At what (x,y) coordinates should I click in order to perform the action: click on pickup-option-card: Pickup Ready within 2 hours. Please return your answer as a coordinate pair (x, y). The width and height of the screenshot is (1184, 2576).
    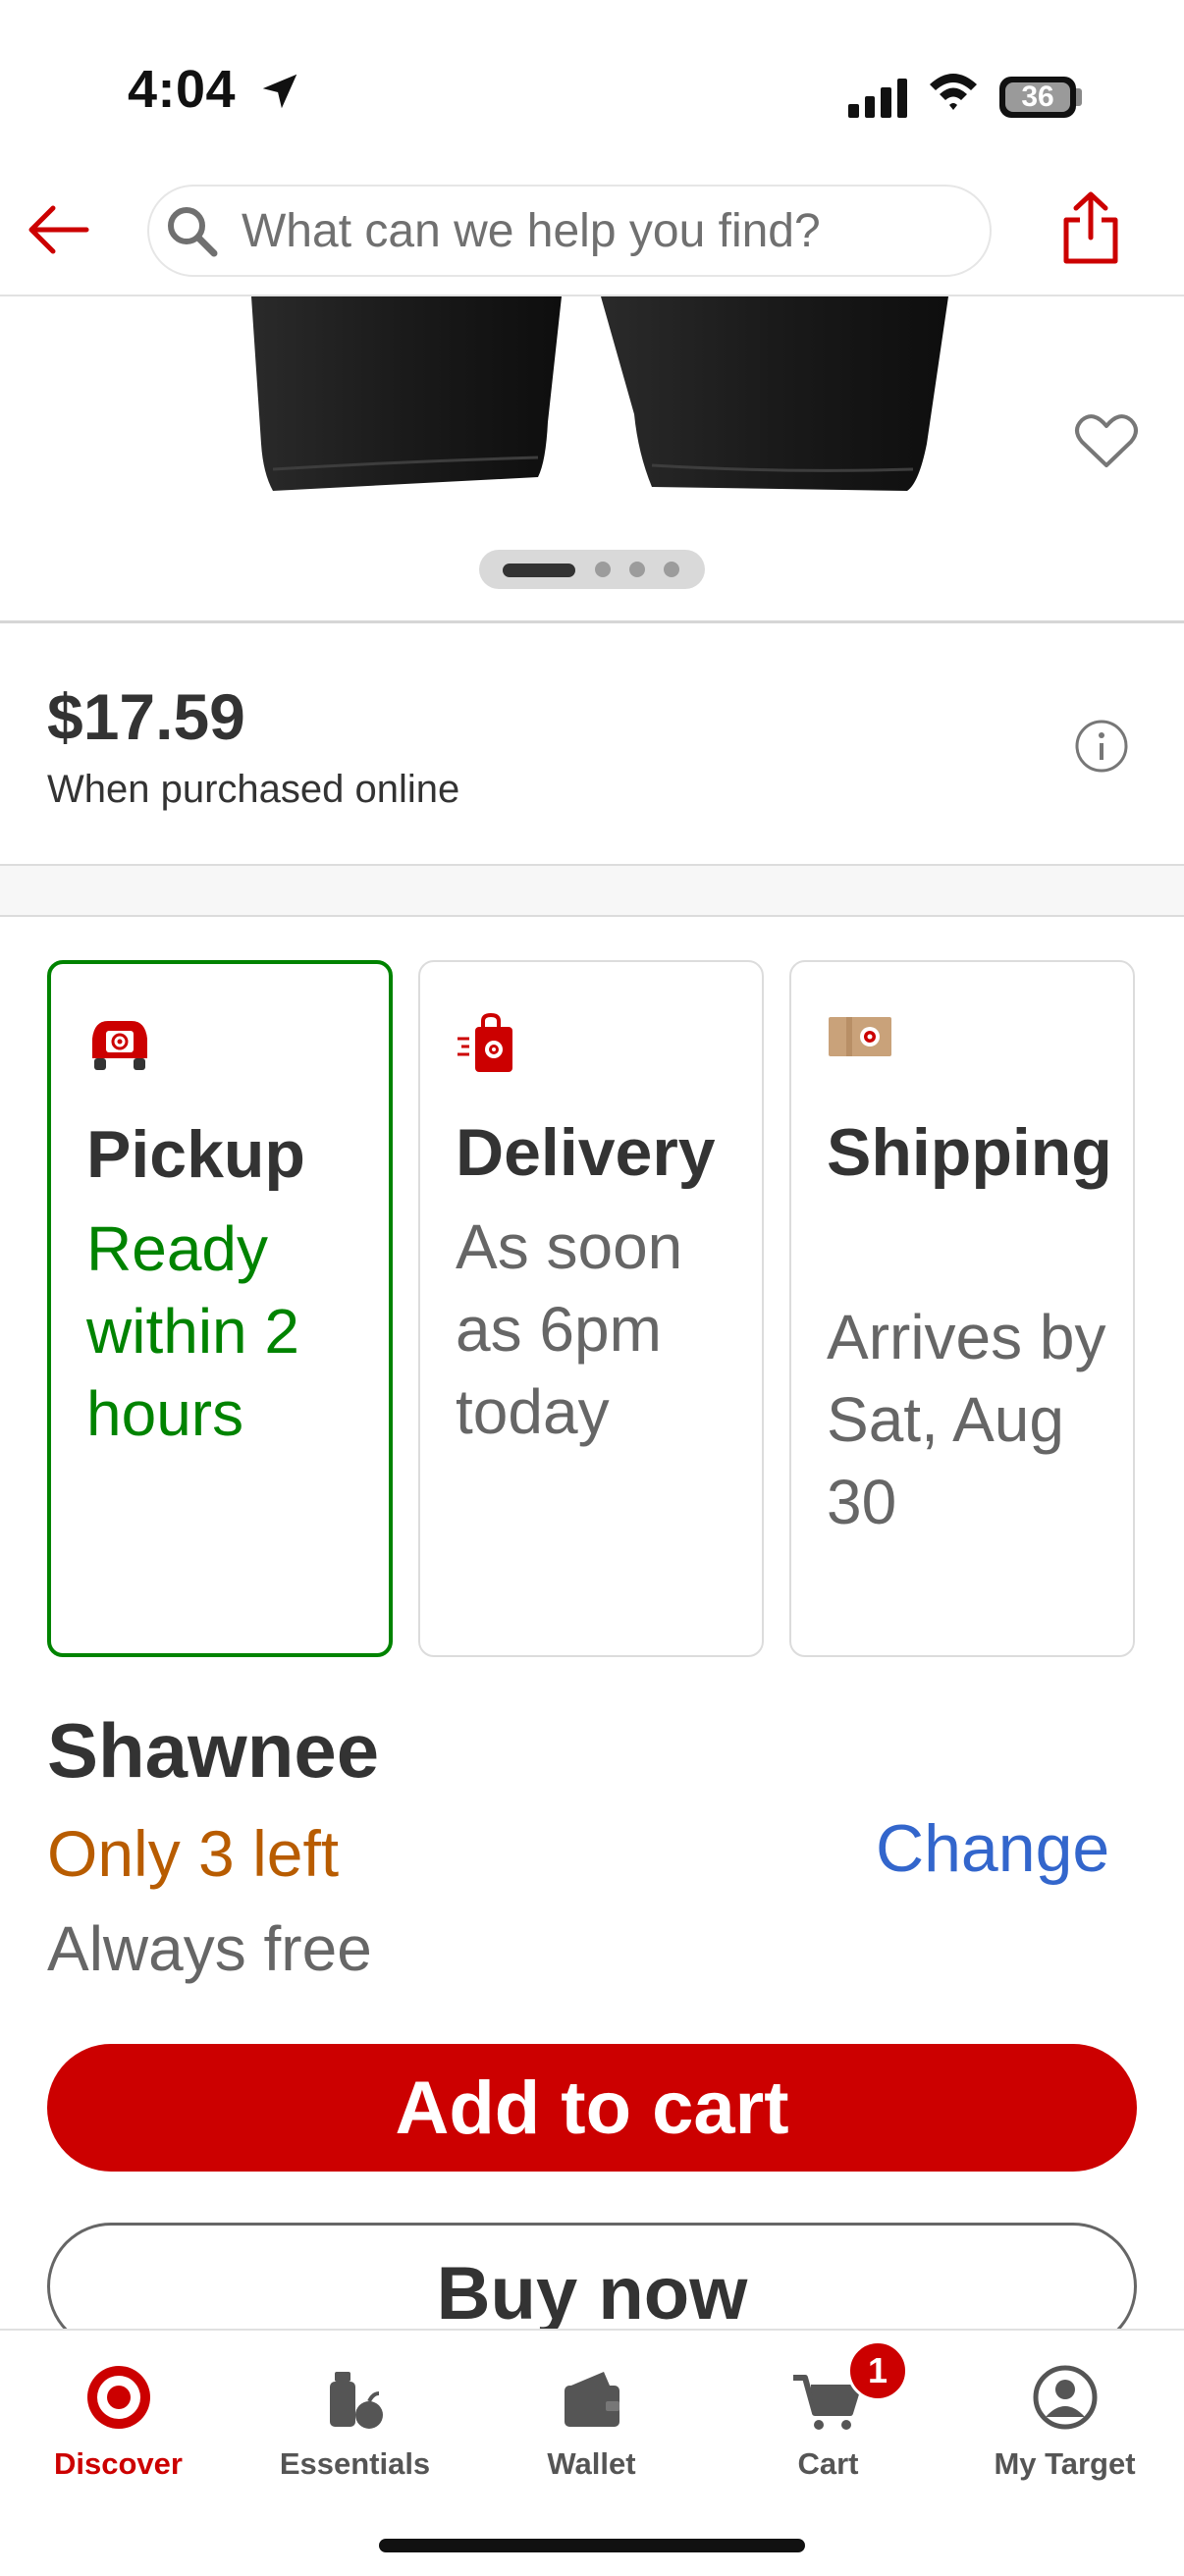
    Looking at the image, I should click on (220, 1308).